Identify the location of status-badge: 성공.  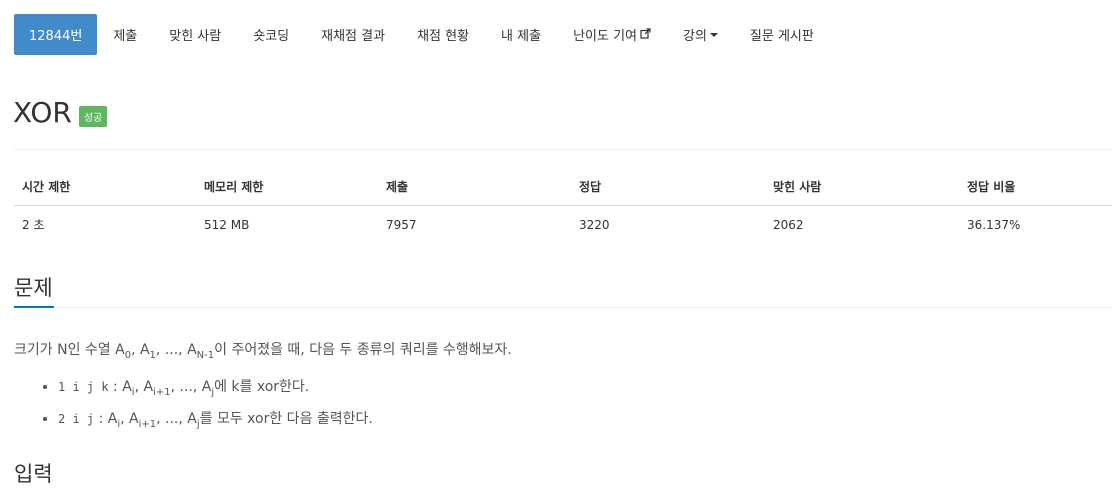
(93, 116).